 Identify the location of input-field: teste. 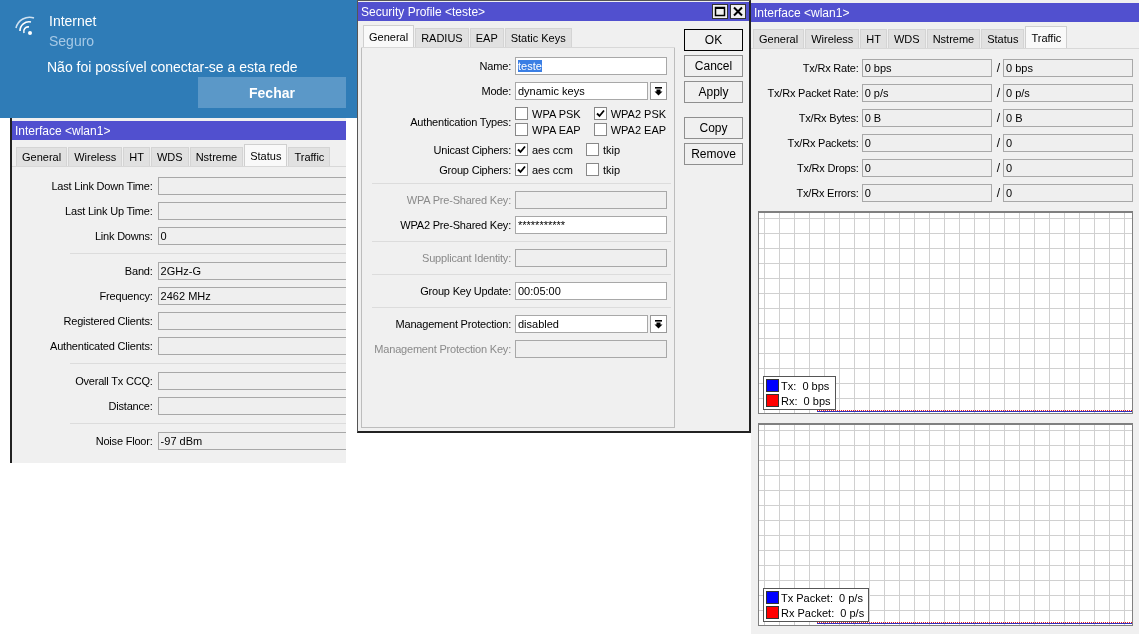
(591, 66).